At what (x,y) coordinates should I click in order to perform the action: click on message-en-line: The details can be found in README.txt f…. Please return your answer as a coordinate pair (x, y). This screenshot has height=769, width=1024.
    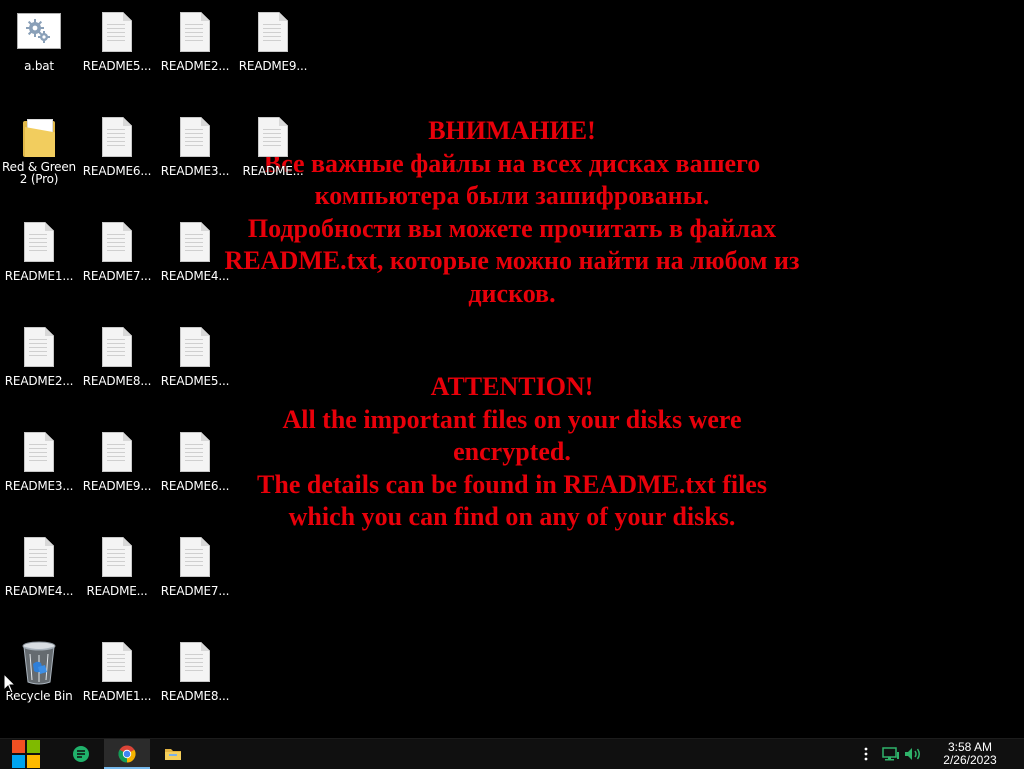
    Looking at the image, I should click on (512, 484).